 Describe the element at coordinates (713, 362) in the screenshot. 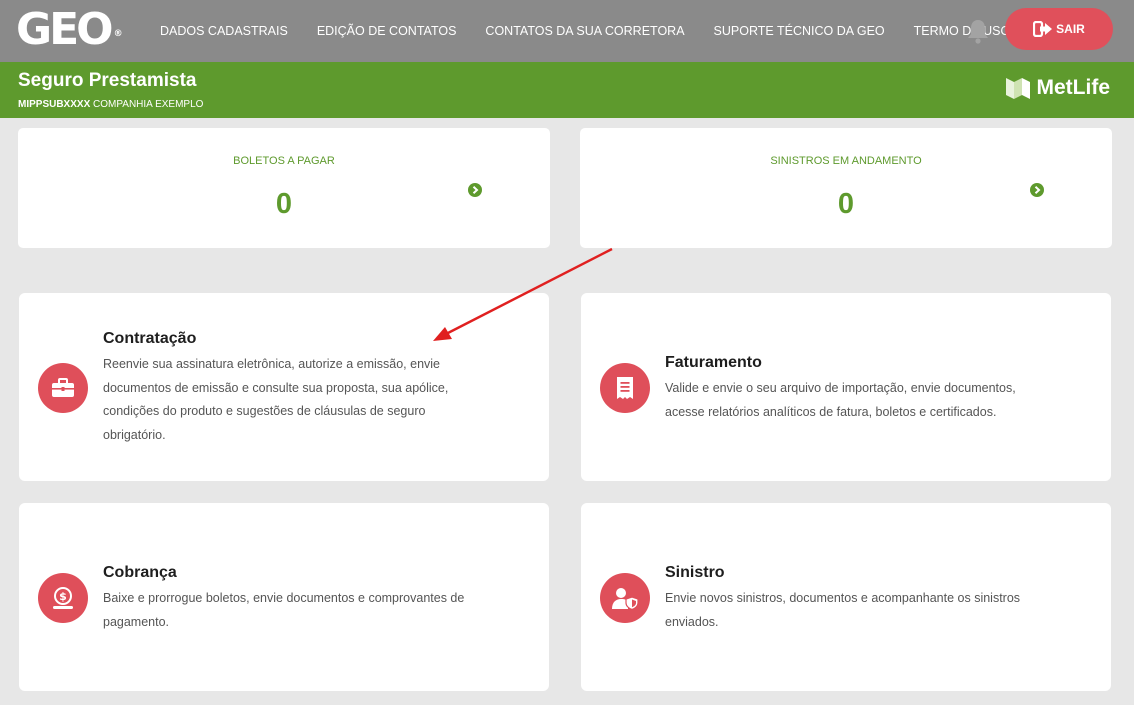

I see `card-title: Faturamento` at that location.